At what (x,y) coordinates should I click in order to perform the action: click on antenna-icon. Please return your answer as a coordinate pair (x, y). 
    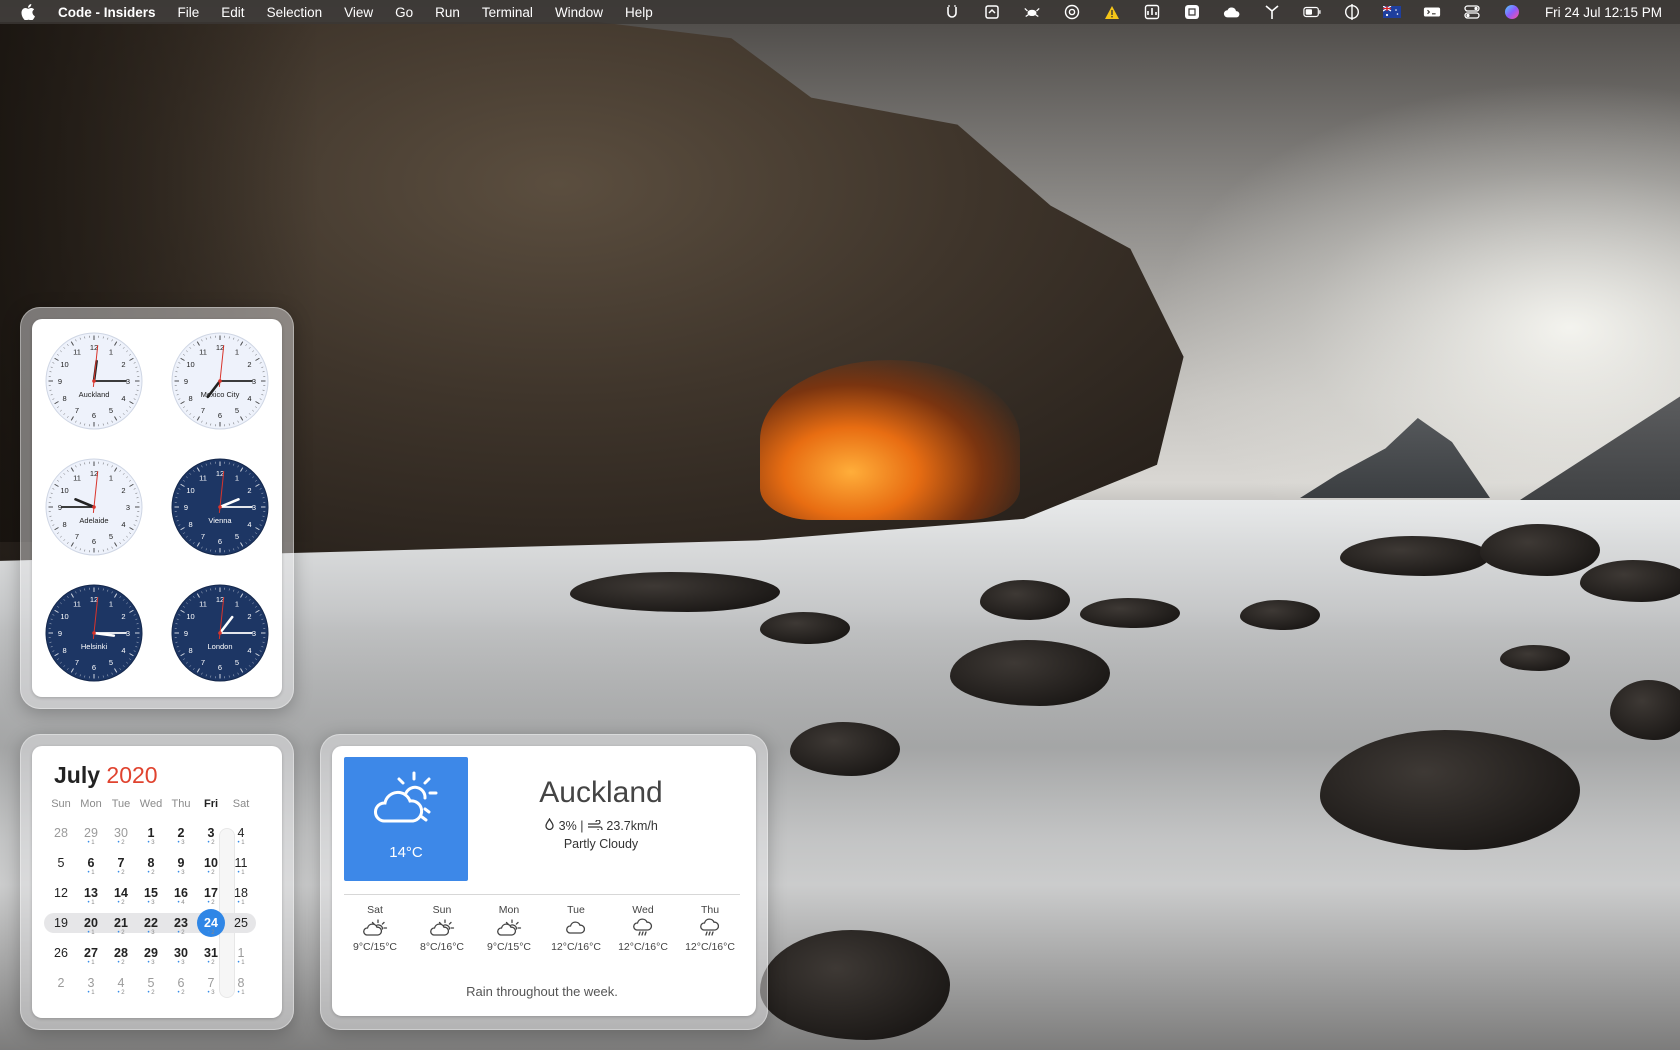
    Looking at the image, I should click on (1272, 12).